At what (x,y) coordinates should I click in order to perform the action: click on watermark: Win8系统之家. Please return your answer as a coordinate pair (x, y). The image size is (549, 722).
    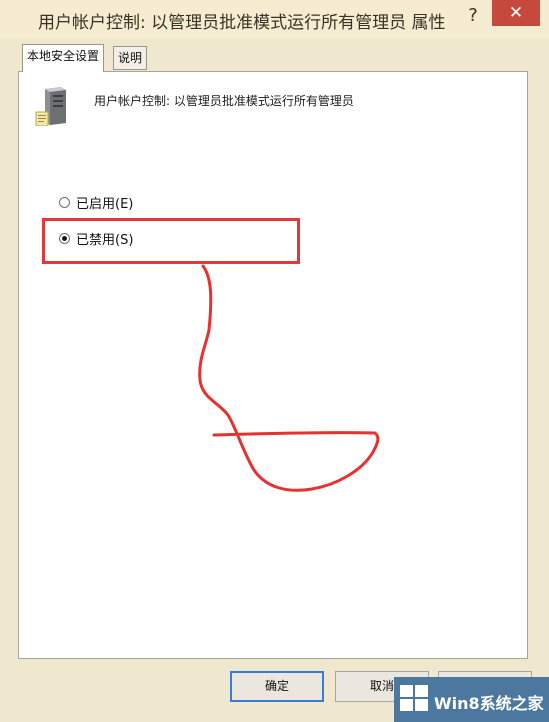
    Looking at the image, I should click on (471, 699).